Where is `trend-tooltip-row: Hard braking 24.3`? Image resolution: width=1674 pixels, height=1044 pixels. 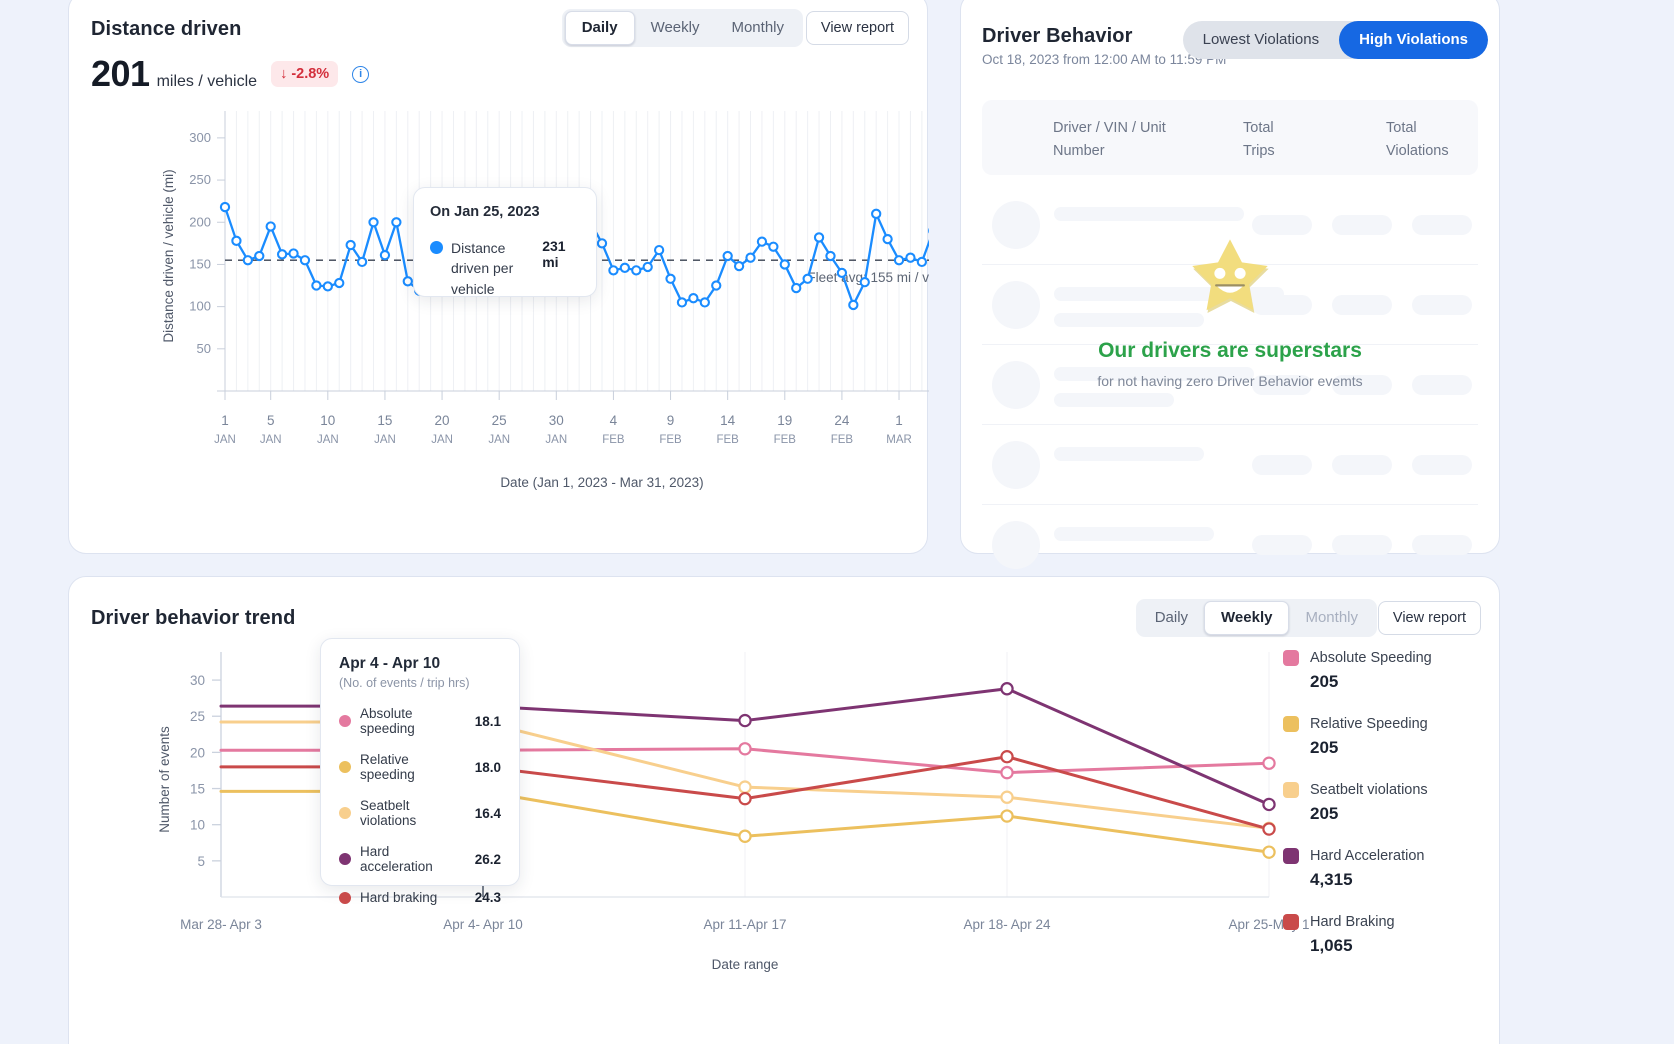
trend-tooltip-row: Hard braking 24.3 is located at coordinates (420, 897).